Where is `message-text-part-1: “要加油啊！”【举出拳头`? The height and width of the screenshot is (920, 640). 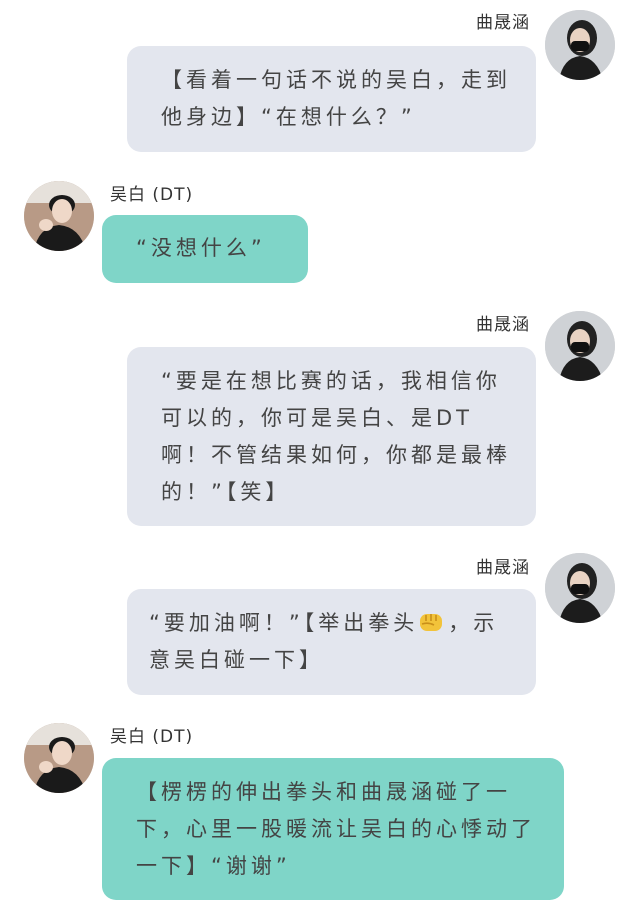 message-text-part-1: “要加油啊！”【举出拳头 is located at coordinates (284, 623).